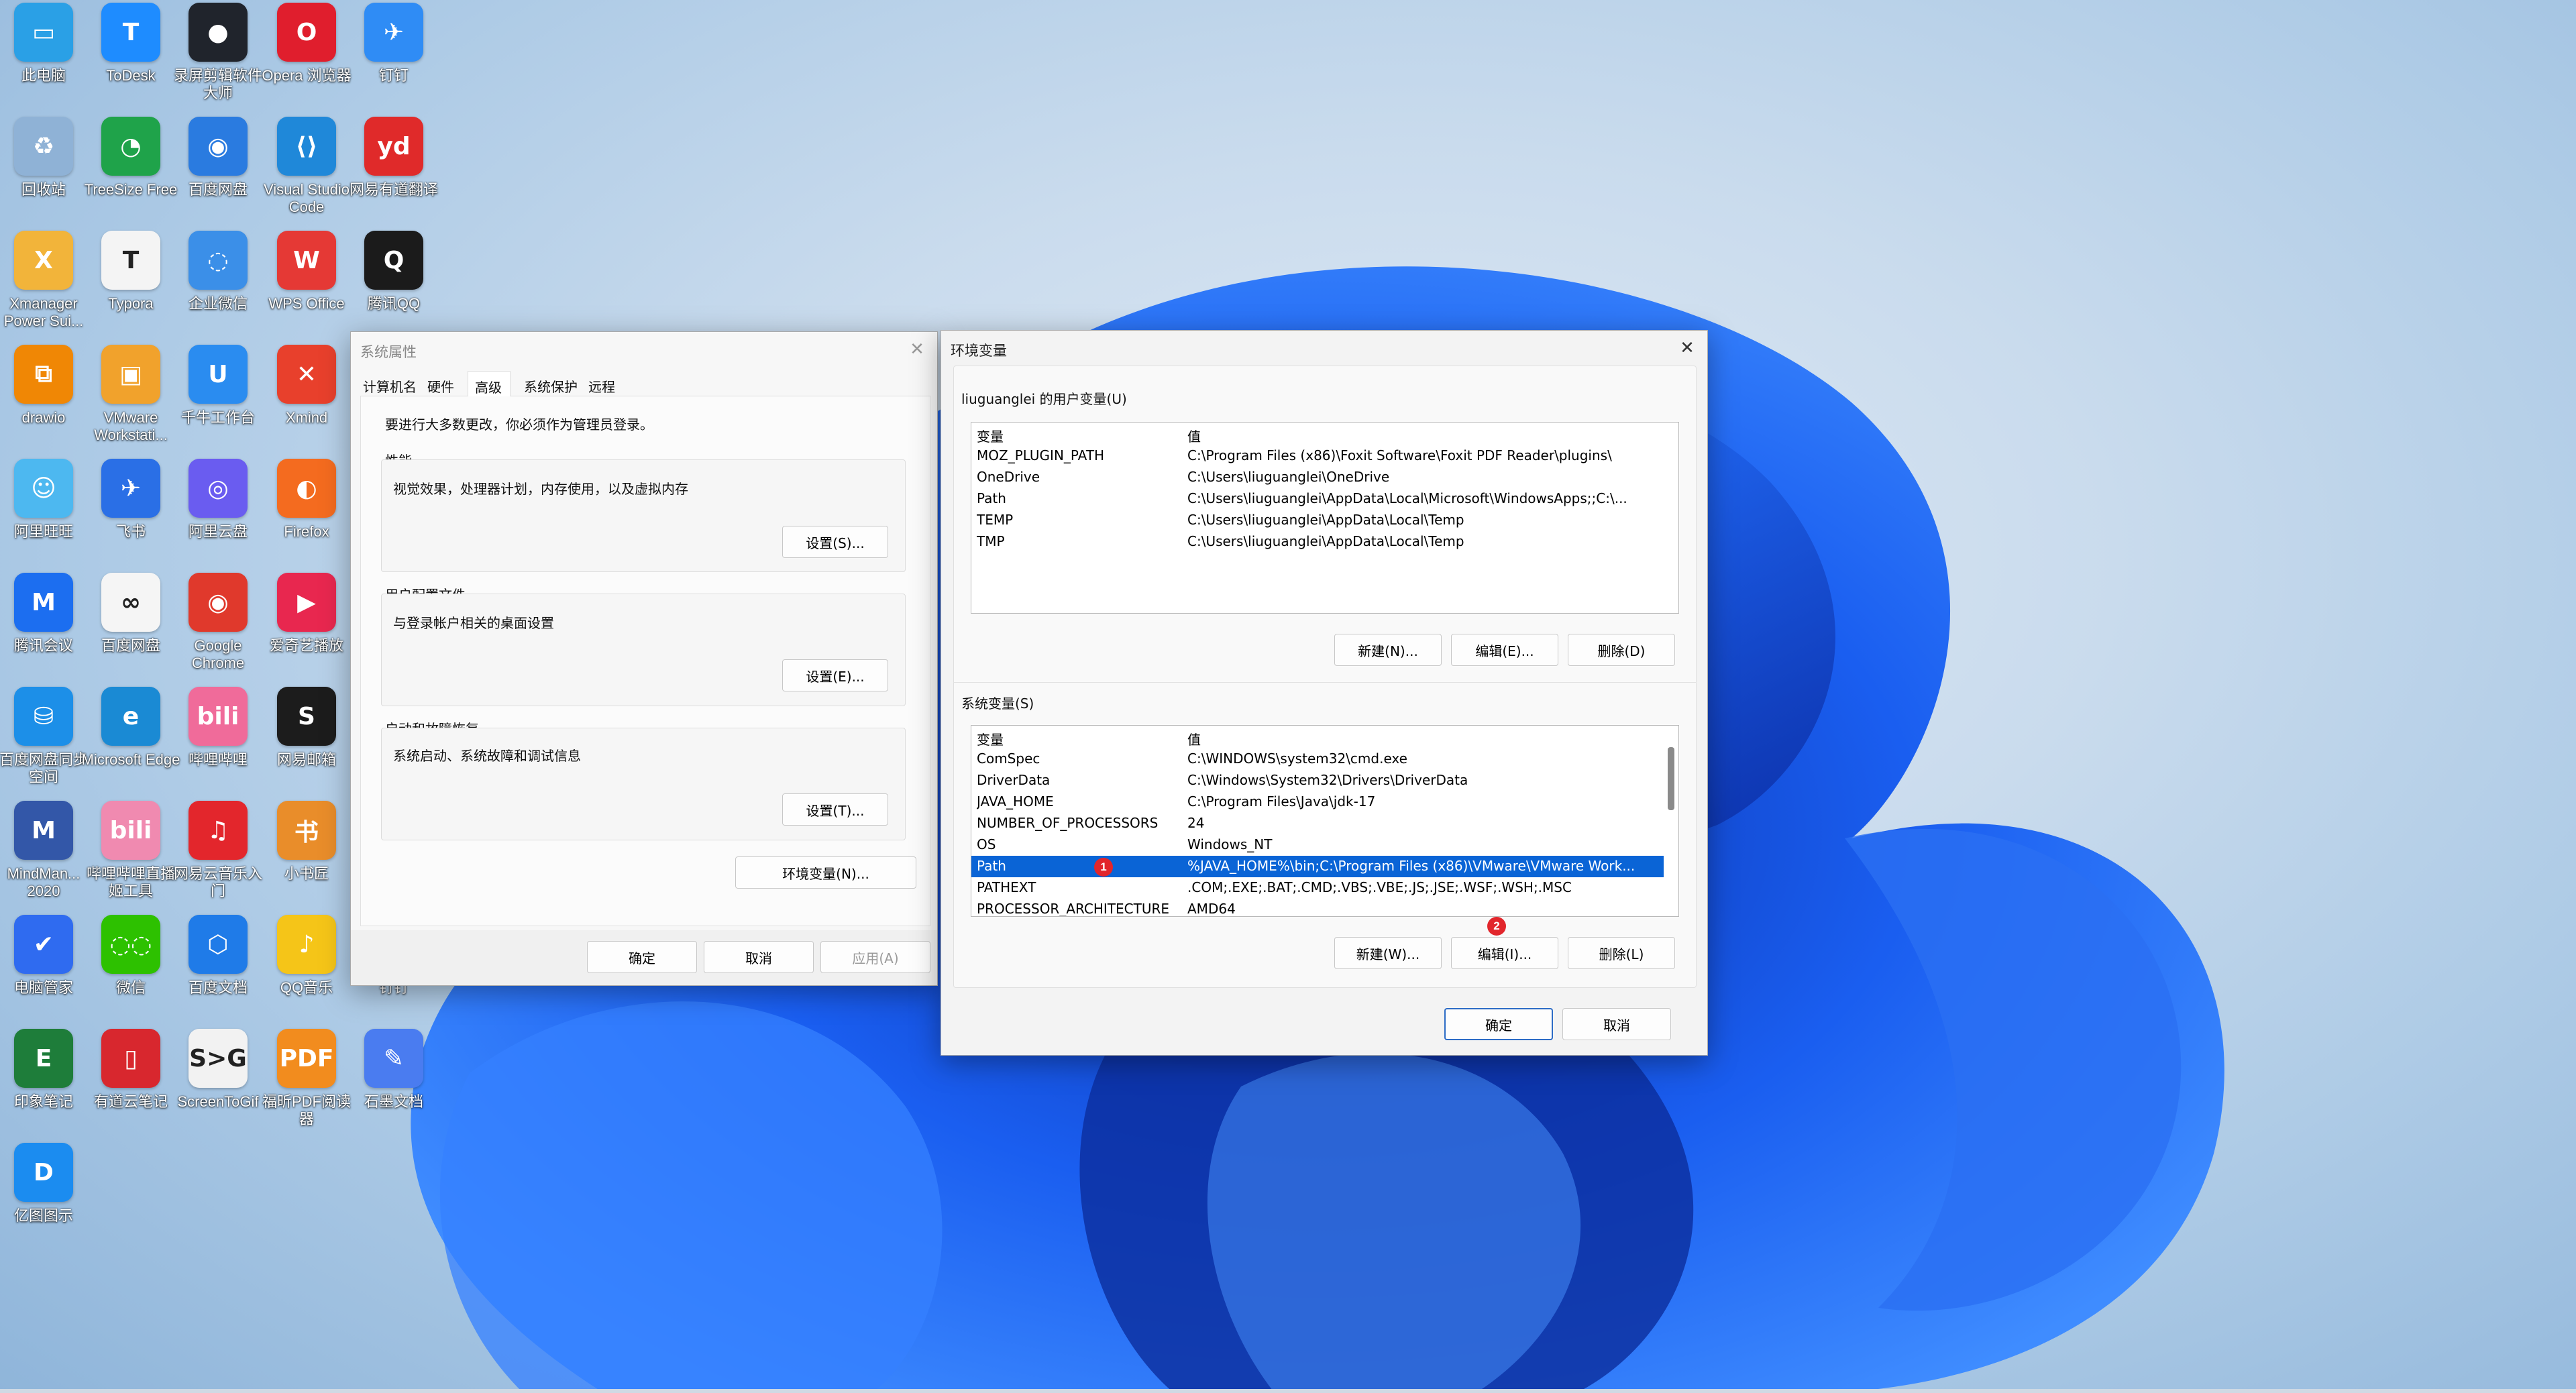  I want to click on desktop-icon: D 亿图图示, so click(47, 1193).